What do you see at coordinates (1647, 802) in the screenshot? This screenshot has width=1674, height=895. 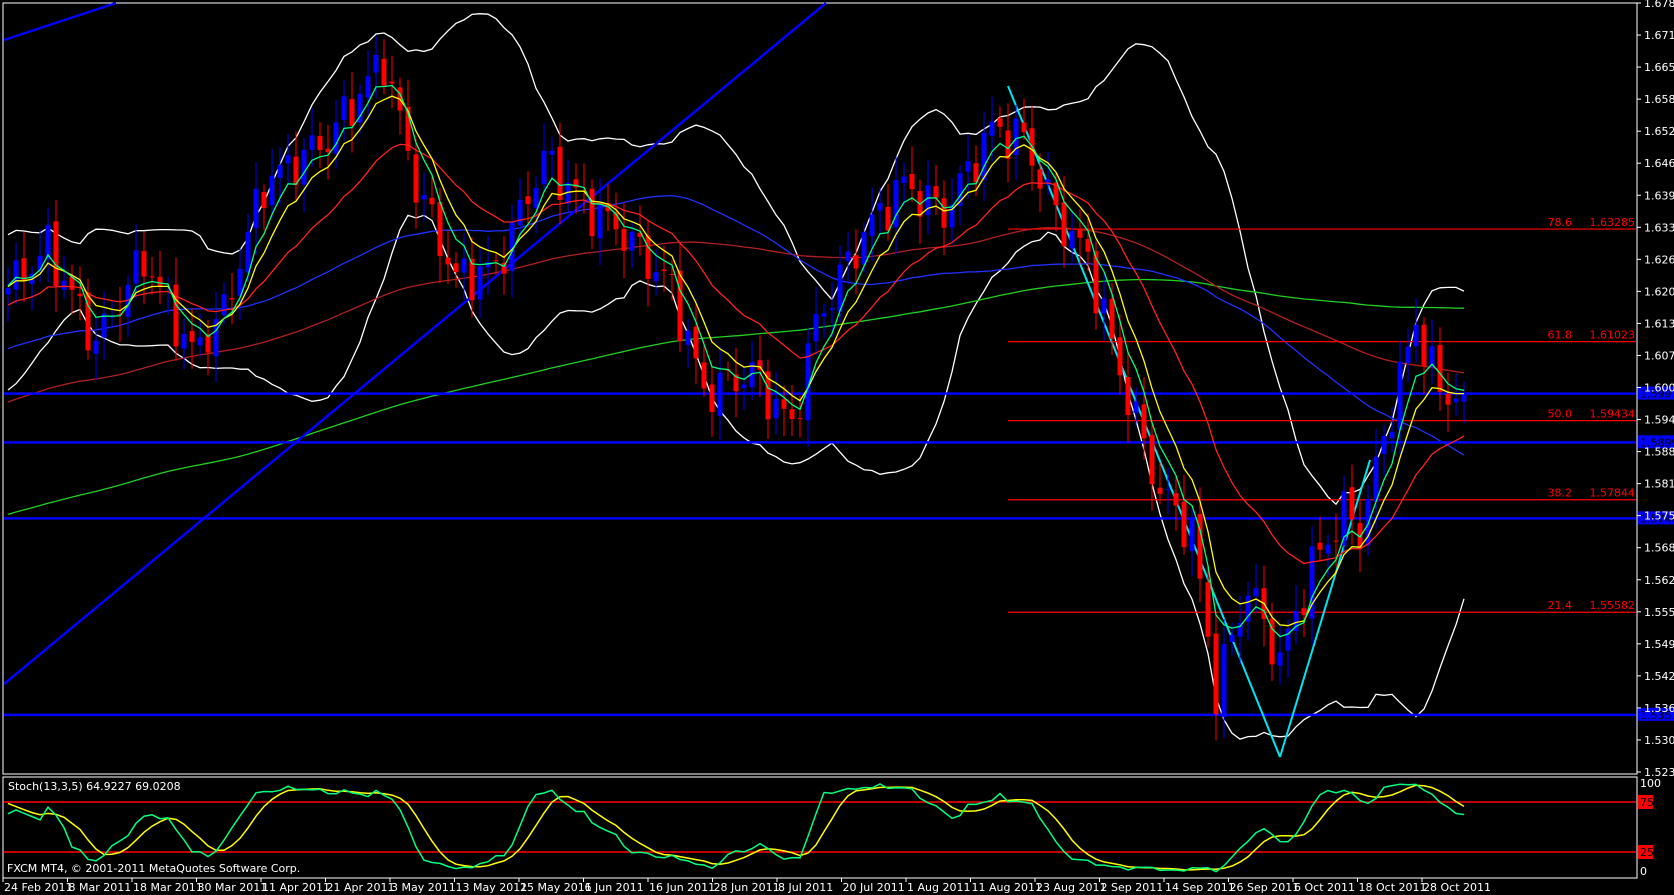 I see `stoch-tick-label: 75` at bounding box center [1647, 802].